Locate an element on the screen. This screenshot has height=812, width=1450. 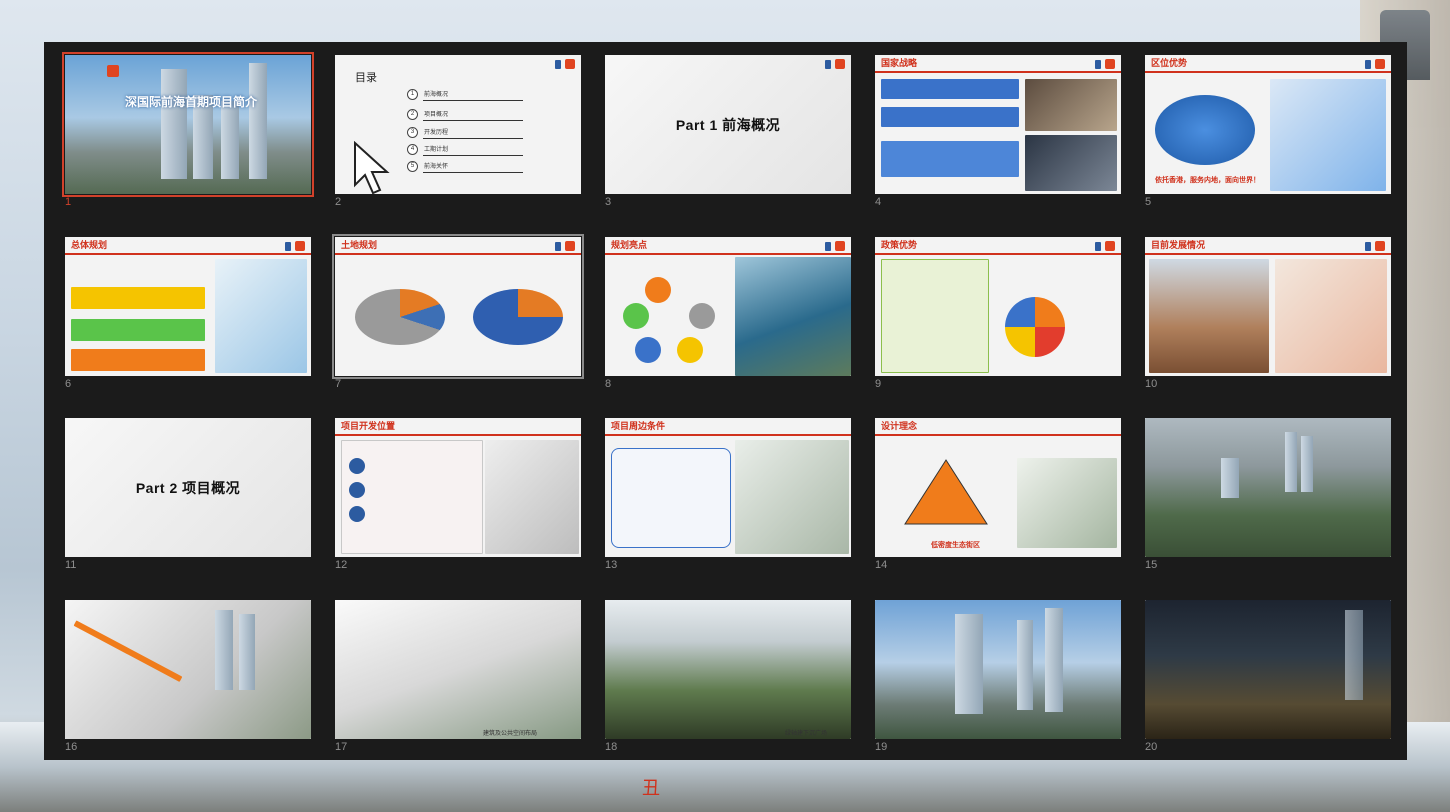
slide-thumbnail-17: 建筑及公共空间布局 is located at coordinates (458, 669).